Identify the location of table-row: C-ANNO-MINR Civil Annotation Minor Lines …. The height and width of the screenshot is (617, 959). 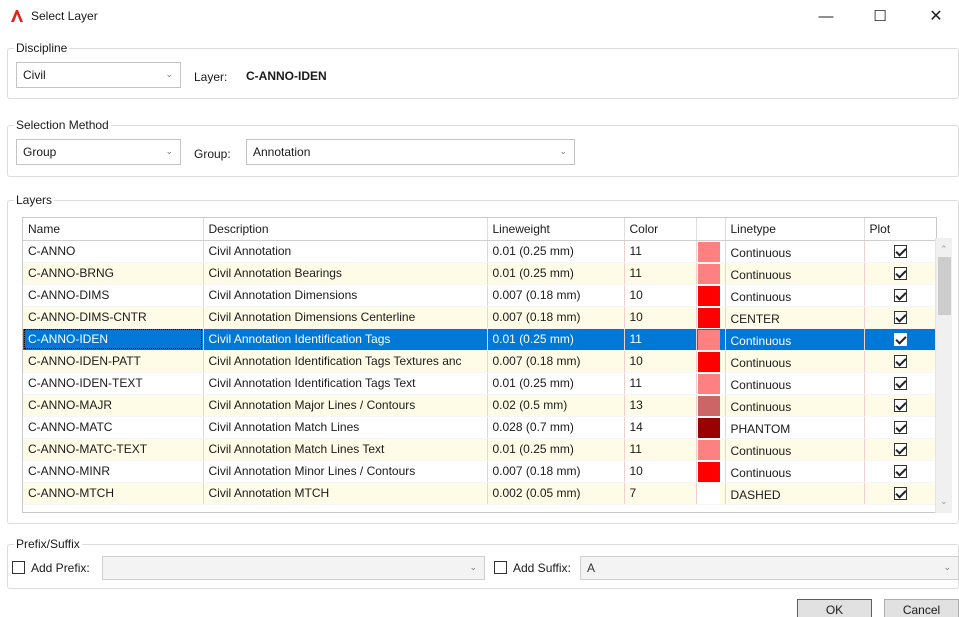
(479, 471).